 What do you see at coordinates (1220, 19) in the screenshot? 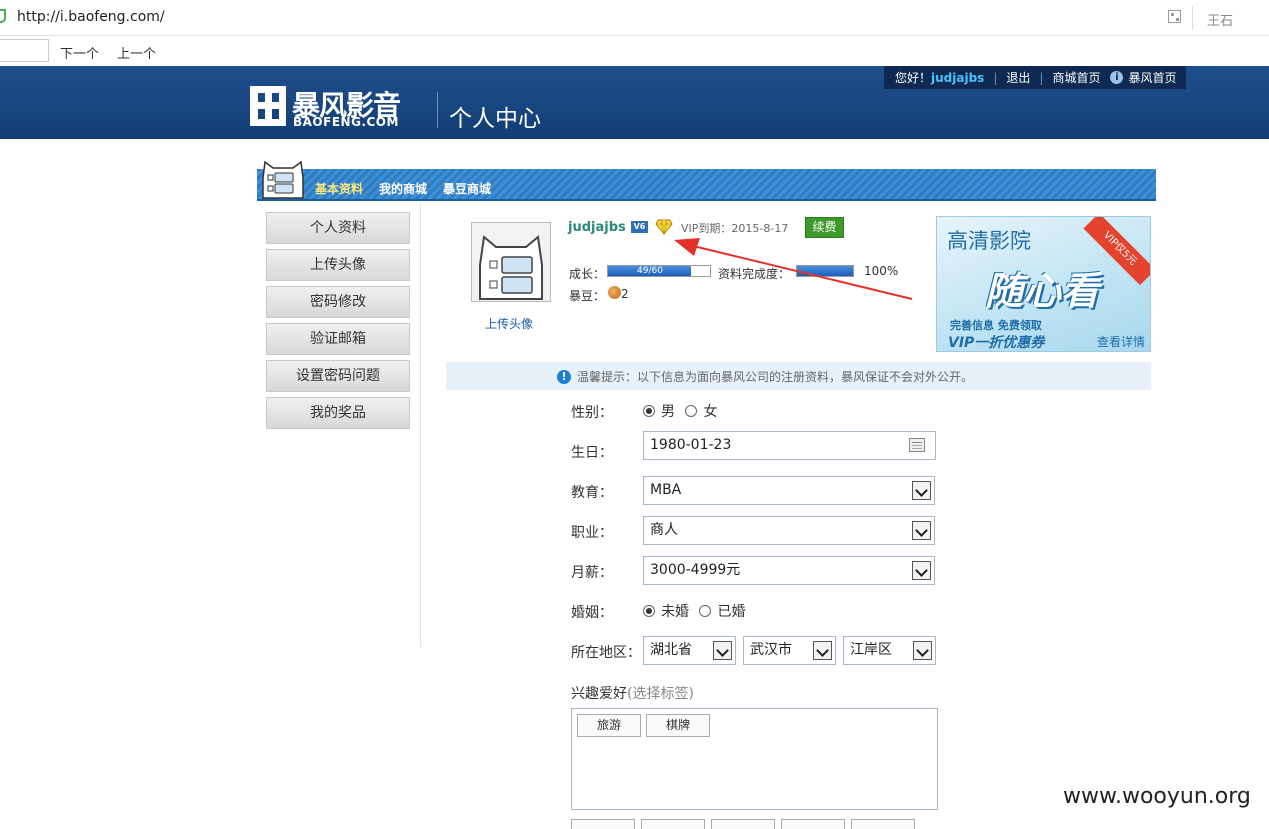
I see `browser-user-name: 王石` at bounding box center [1220, 19].